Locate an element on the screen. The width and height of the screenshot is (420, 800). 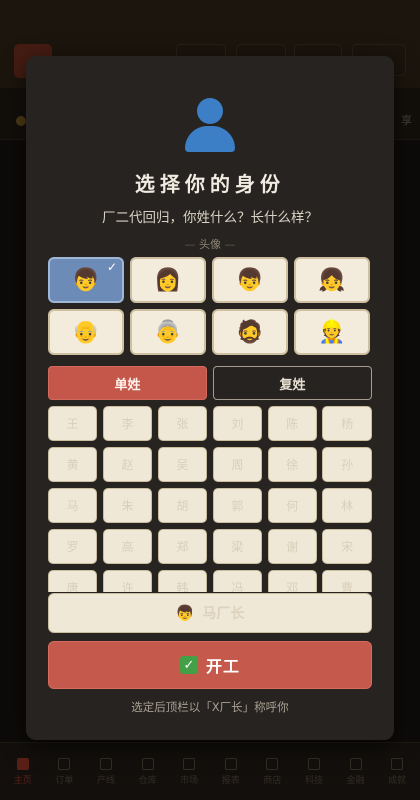
preview-name: 马厂长 is located at coordinates (223, 614).